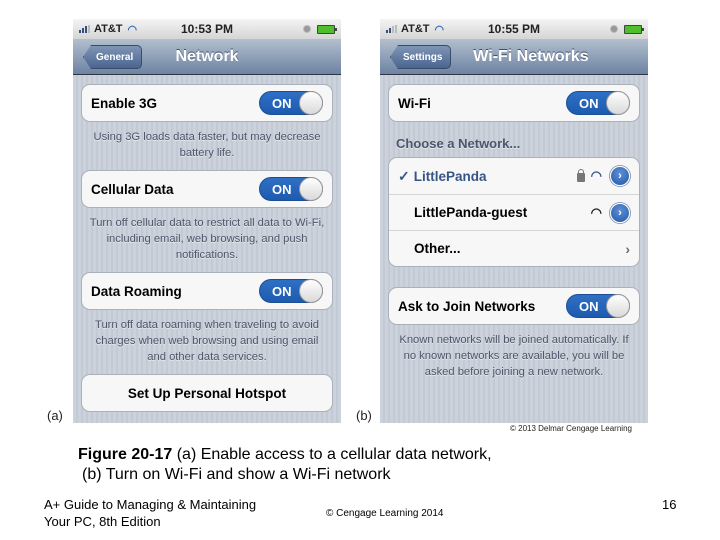 The height and width of the screenshot is (540, 720). Describe the element at coordinates (580, 175) in the screenshot. I see `lock-icon` at that location.